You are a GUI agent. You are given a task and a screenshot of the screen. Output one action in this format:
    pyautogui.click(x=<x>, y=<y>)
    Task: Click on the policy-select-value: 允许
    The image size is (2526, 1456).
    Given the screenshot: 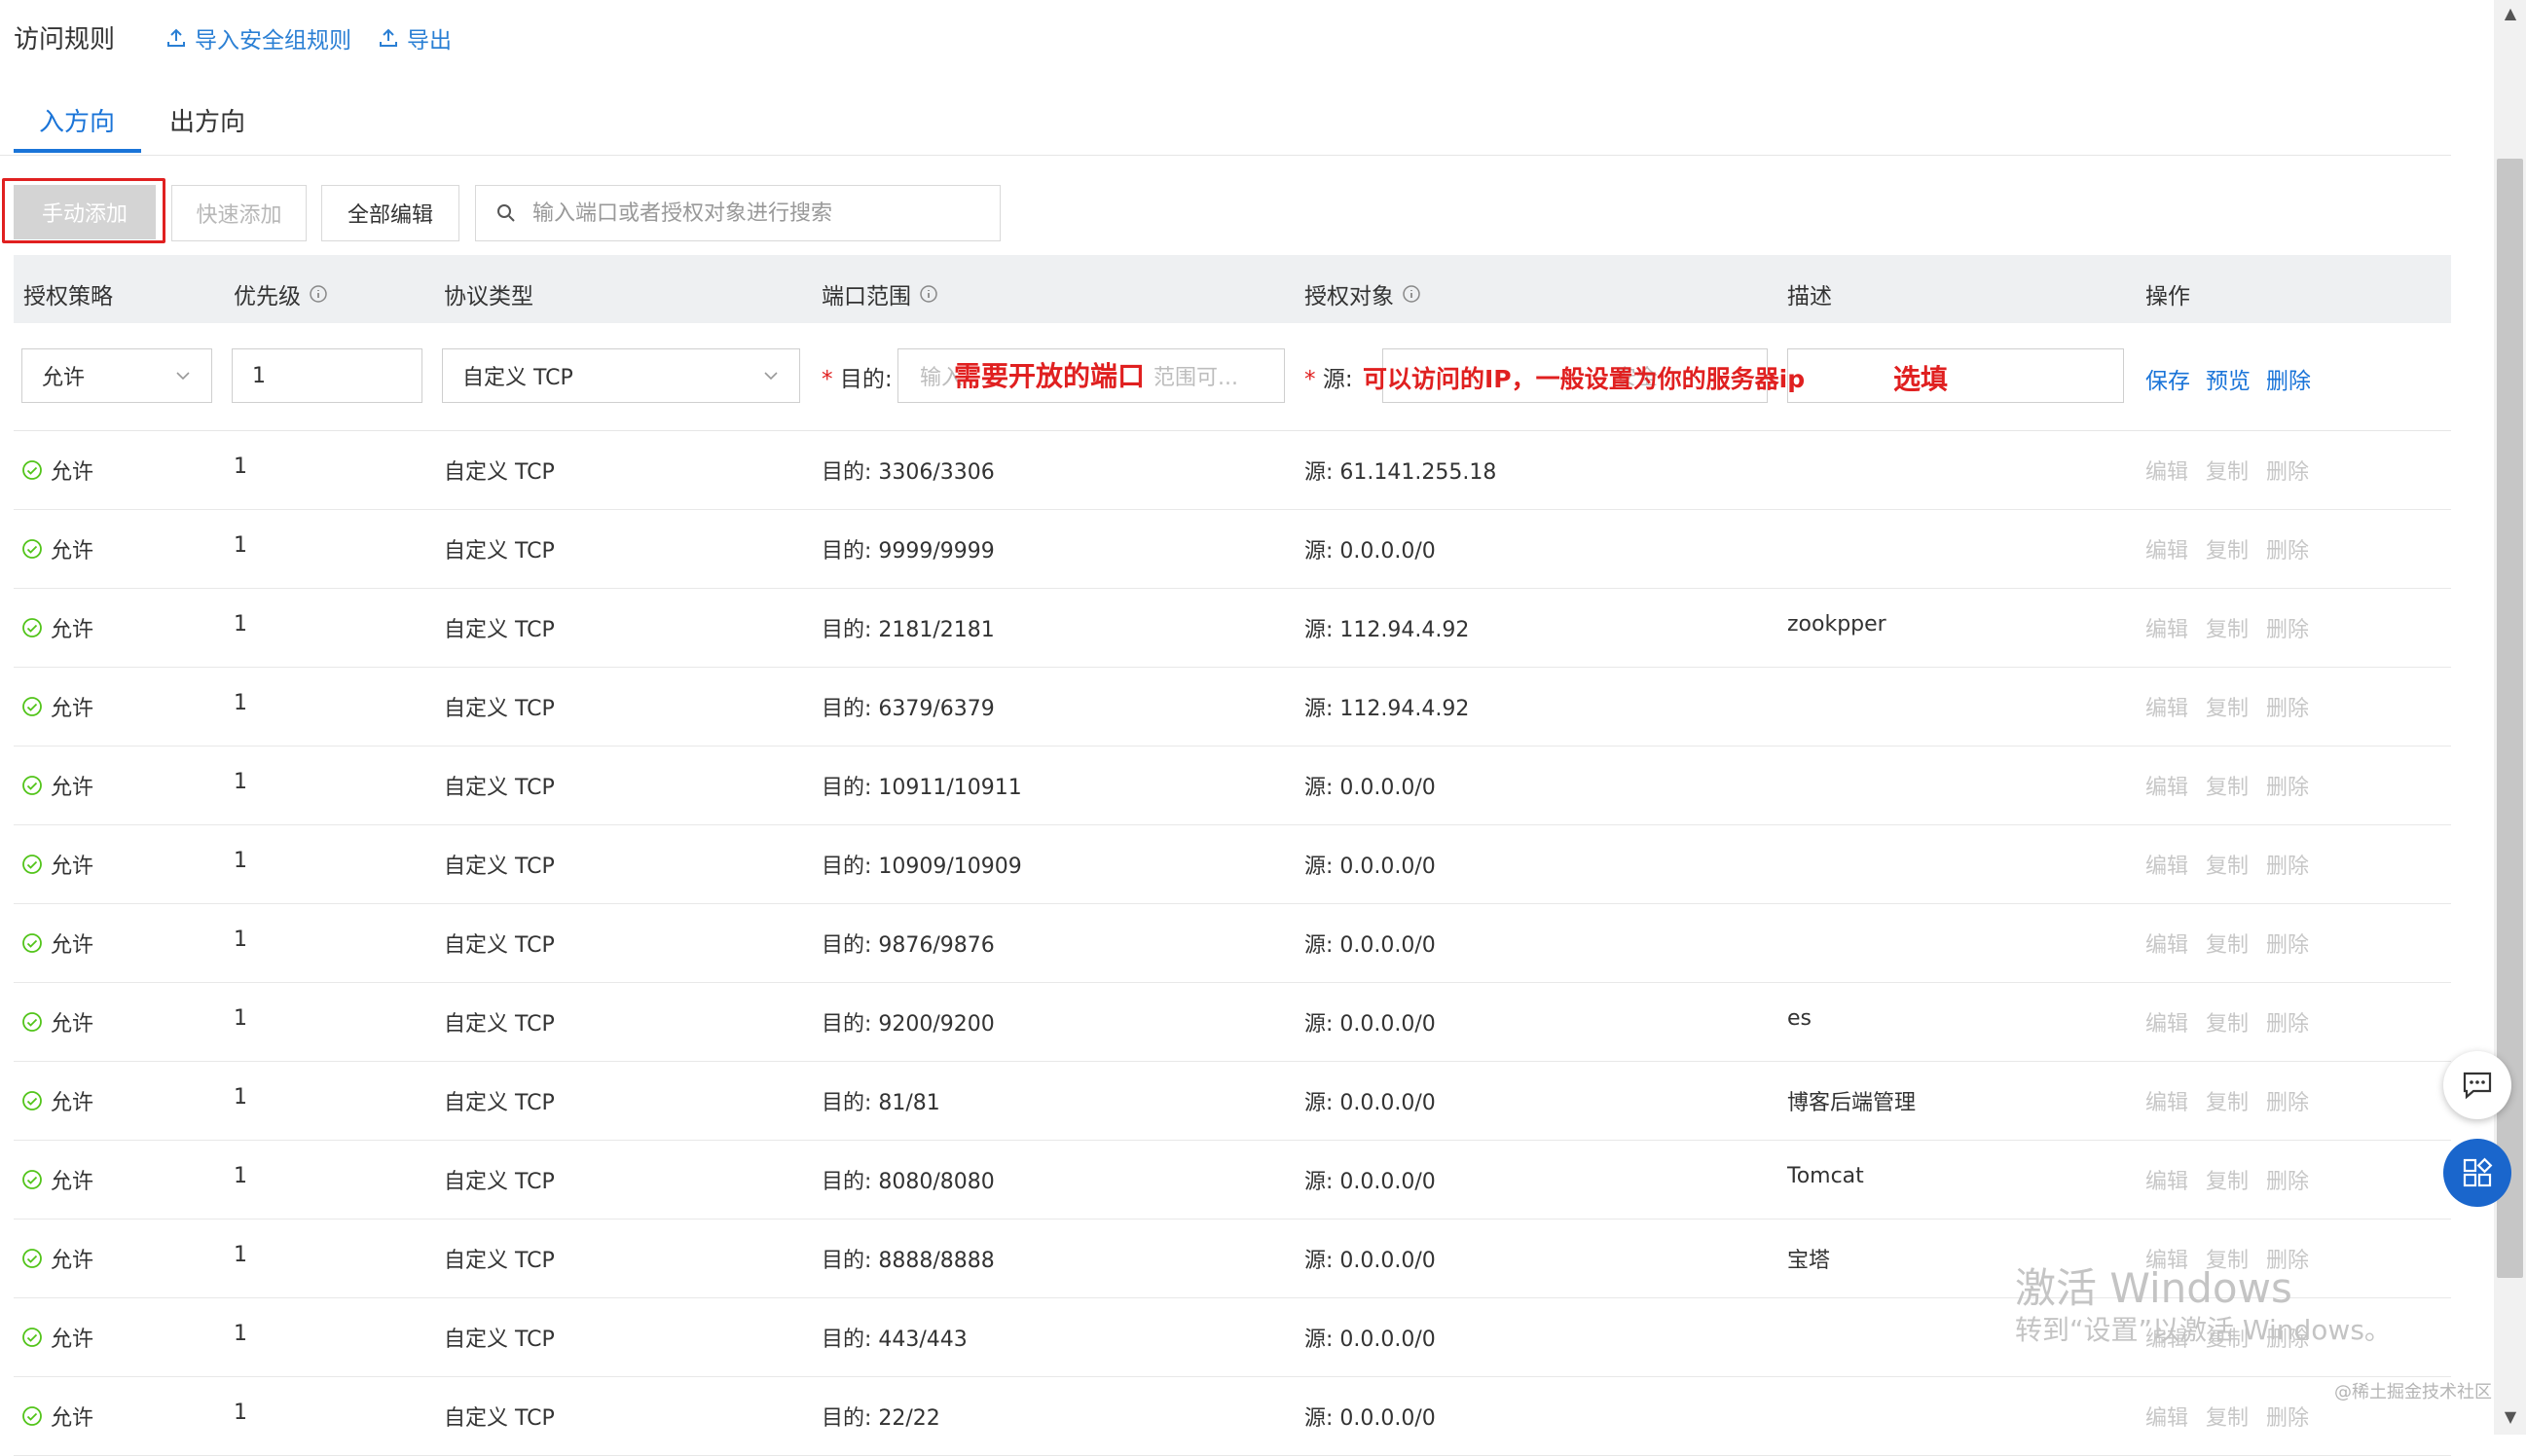 What is the action you would take?
    pyautogui.click(x=64, y=378)
    